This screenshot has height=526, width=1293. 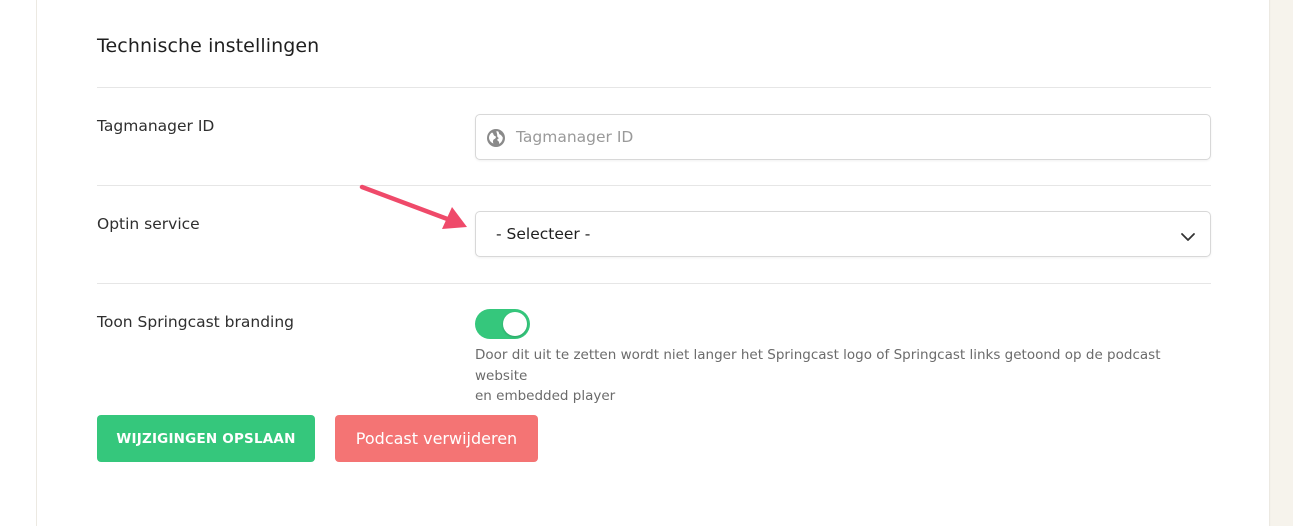 I want to click on tagmanager-label: Tagmanager ID, so click(x=156, y=126).